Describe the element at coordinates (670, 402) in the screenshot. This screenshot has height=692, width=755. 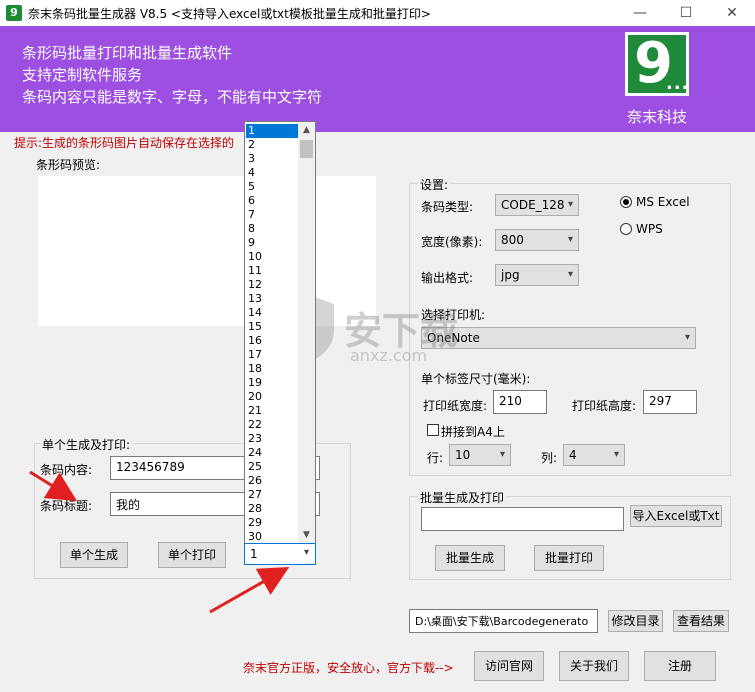
I see `paper-height-input: 297` at that location.